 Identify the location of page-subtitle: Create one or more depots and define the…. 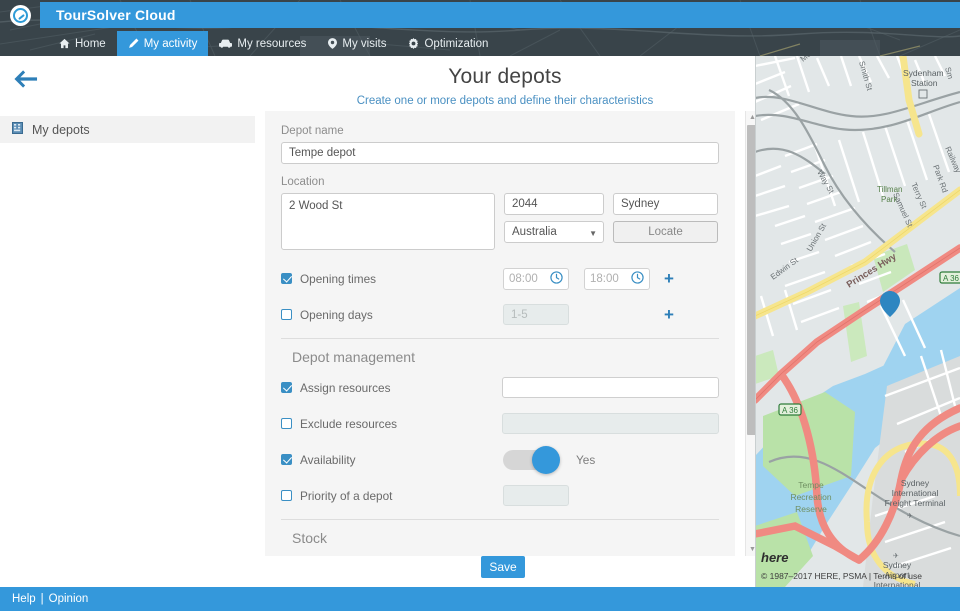
(505, 101).